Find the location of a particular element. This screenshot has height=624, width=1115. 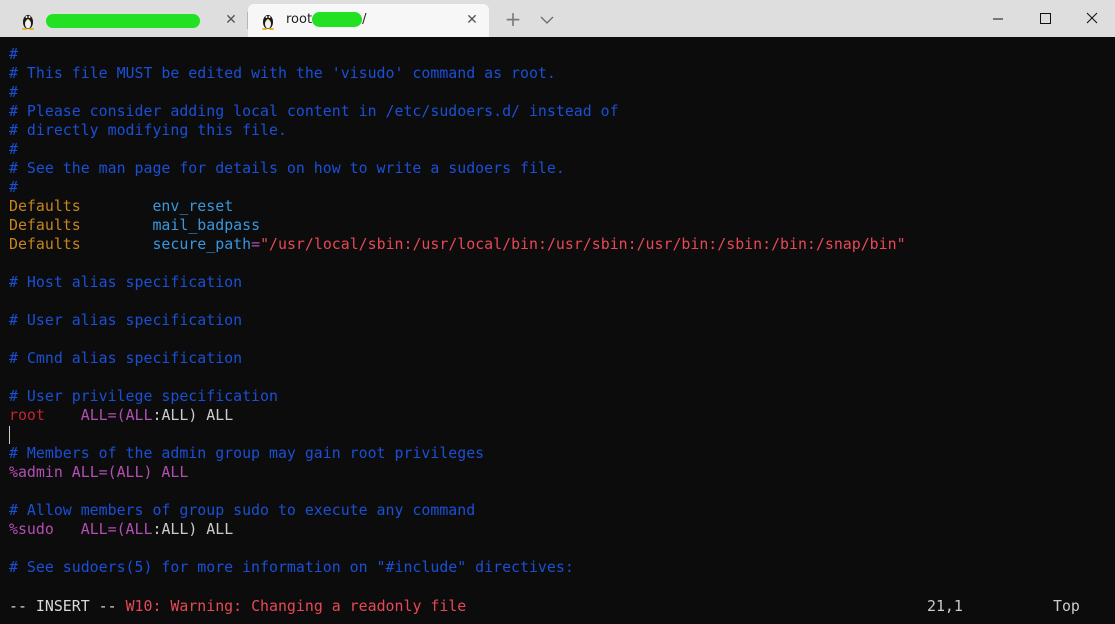

redacted-hostname is located at coordinates (337, 19).